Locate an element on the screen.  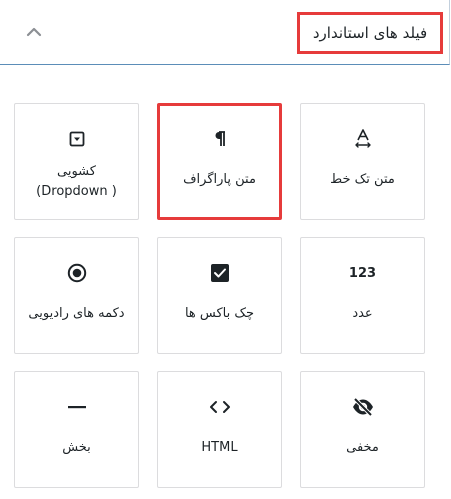
number-icon: 123 is located at coordinates (362, 273).